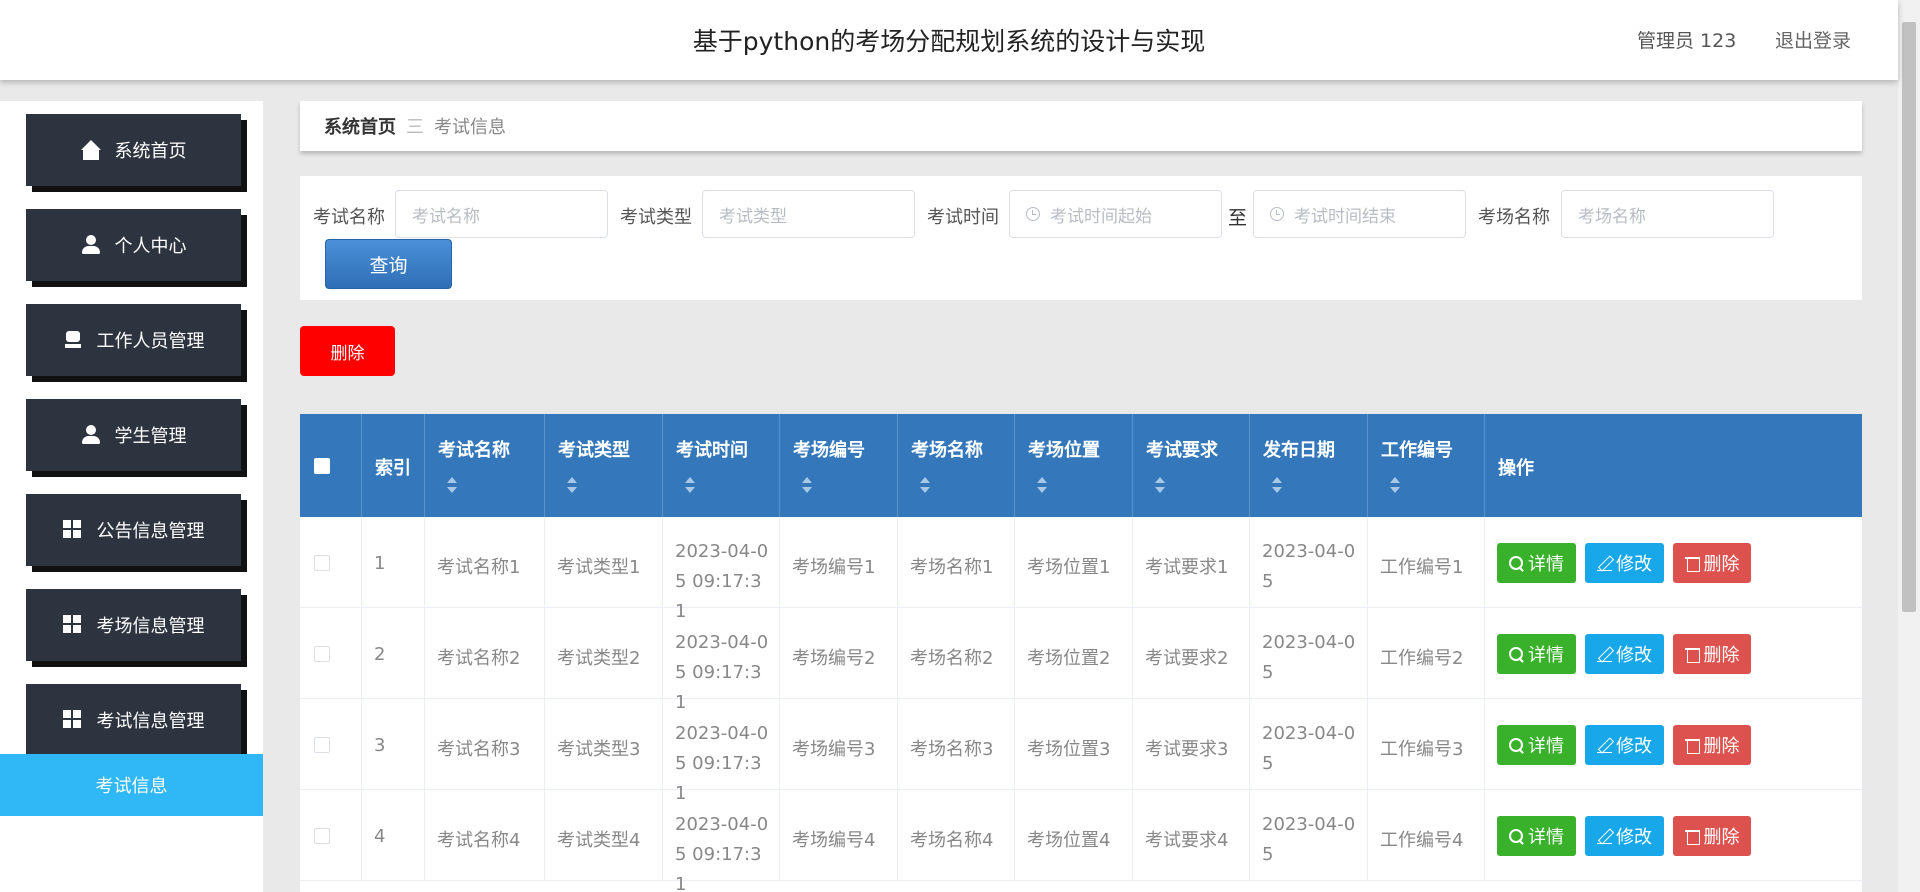 This screenshot has width=1920, height=892. What do you see at coordinates (1604, 563) in the screenshot?
I see `edit-icon` at bounding box center [1604, 563].